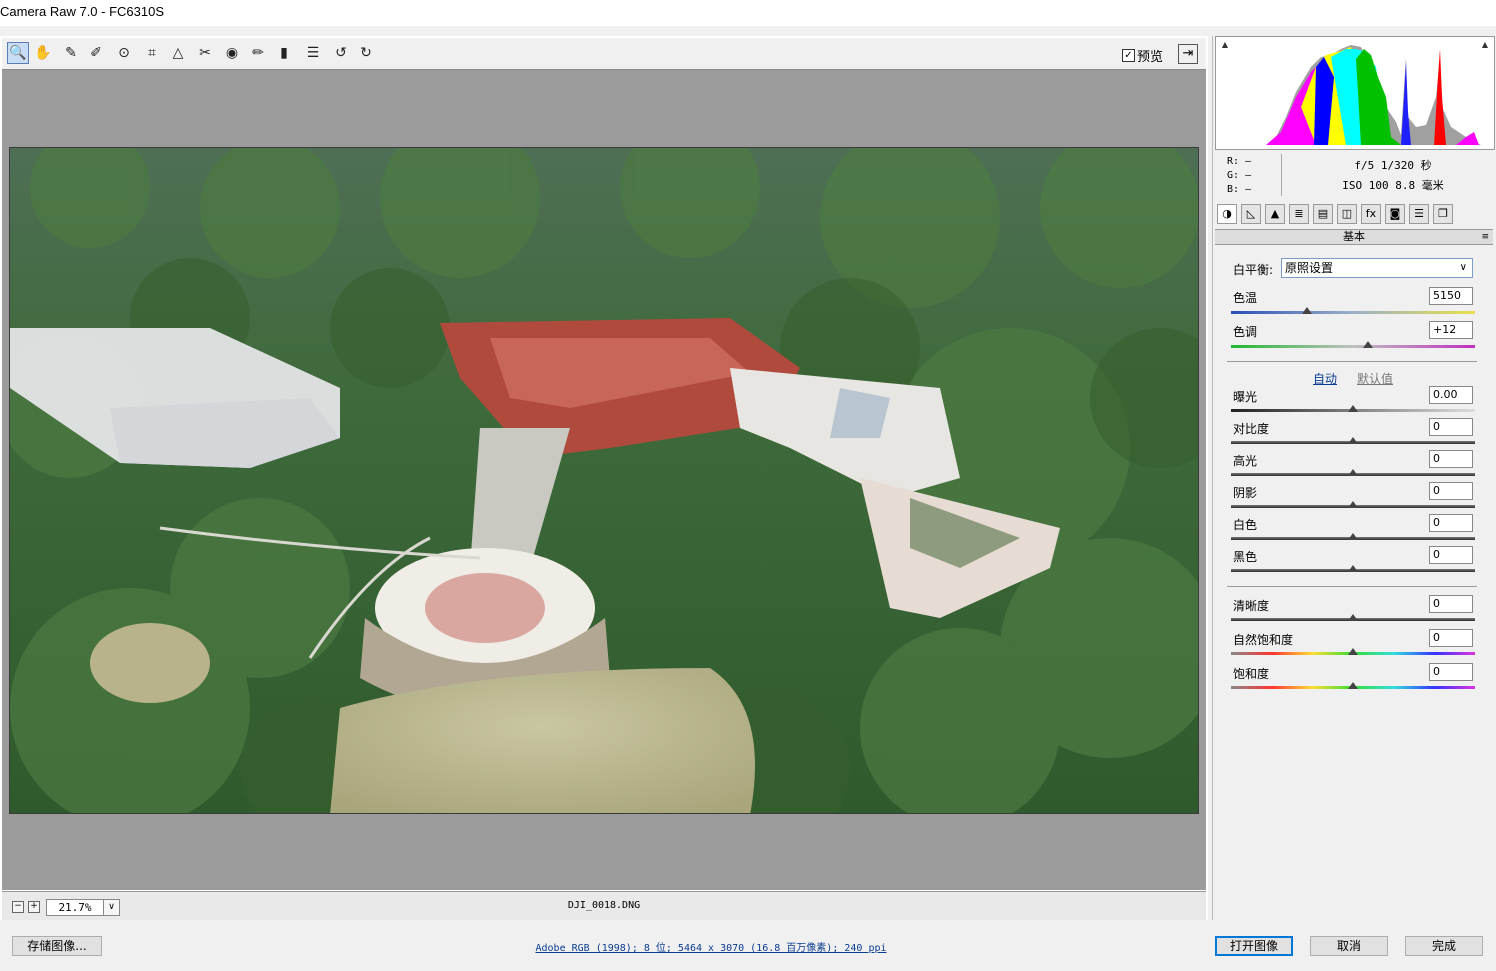 This screenshot has height=971, width=1496. Describe the element at coordinates (1443, 214) in the screenshot. I see `tab-snapshots: ❐` at that location.